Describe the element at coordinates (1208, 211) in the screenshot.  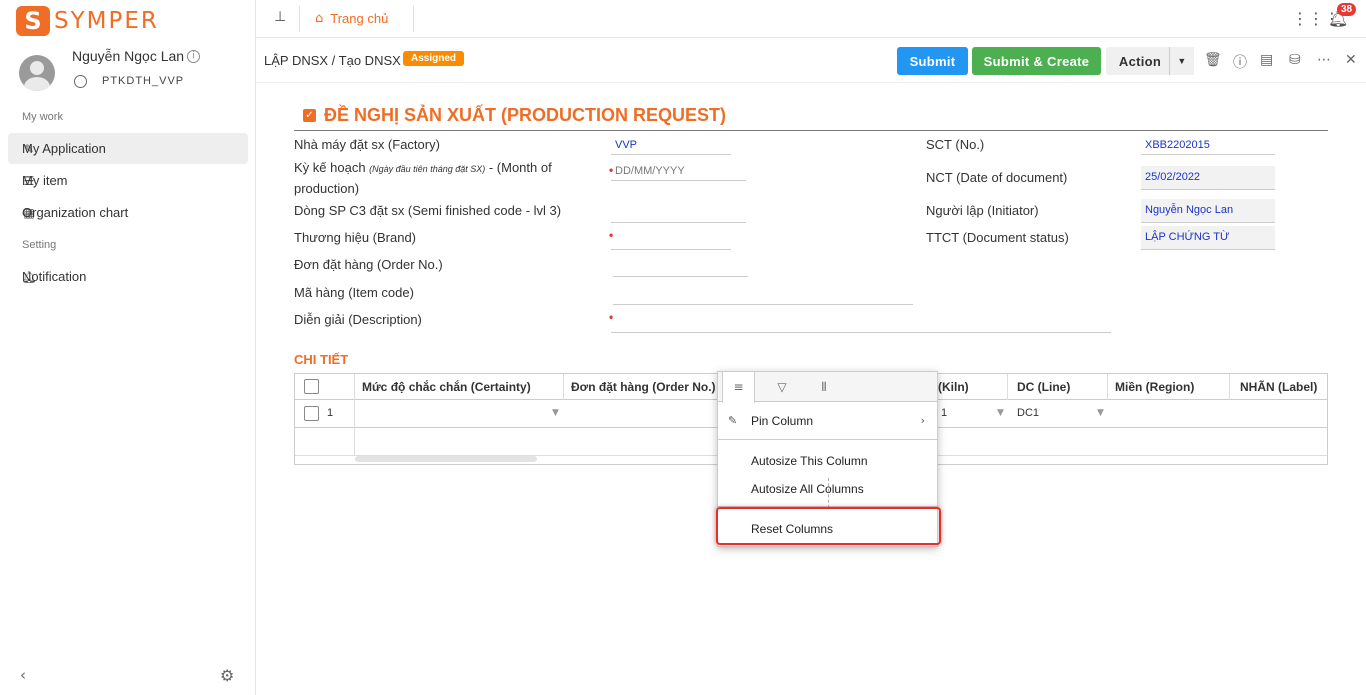
I see `initiator-field: Nguyễn Ngọc Lan` at that location.